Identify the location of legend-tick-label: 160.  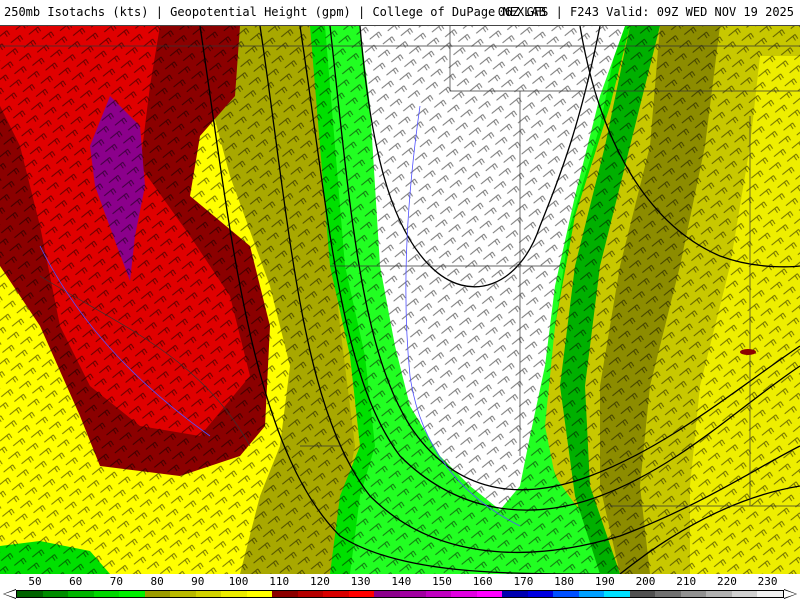
(482, 581).